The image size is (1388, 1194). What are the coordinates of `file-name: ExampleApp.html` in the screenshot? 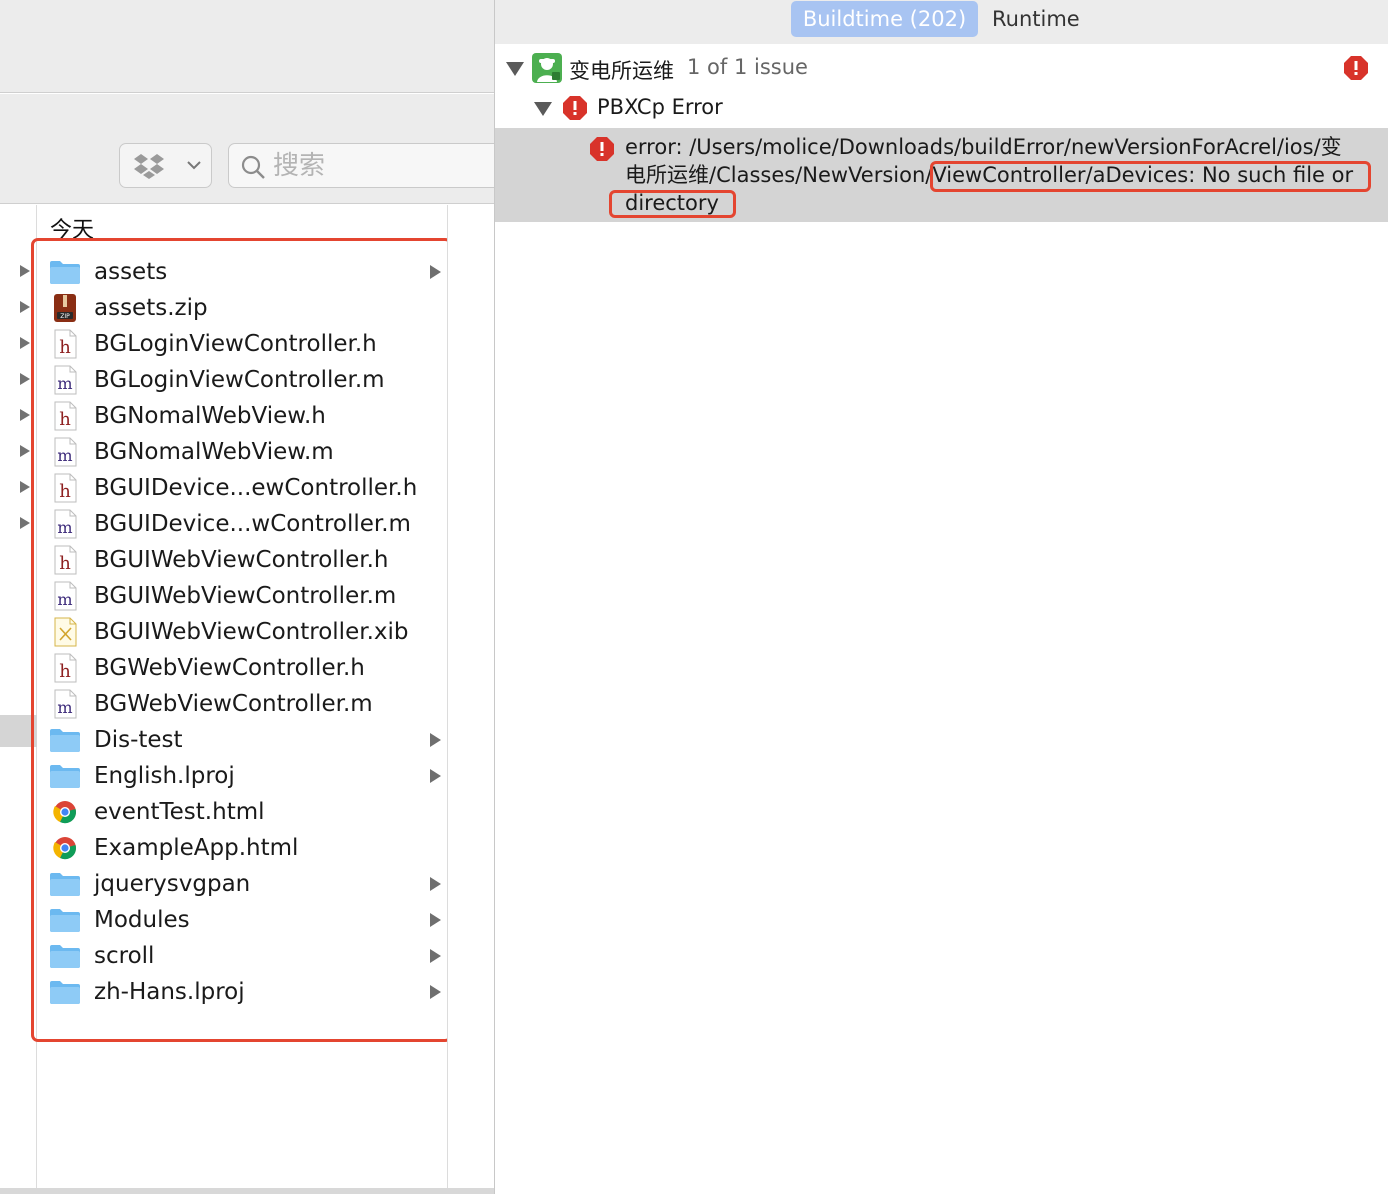 It's located at (196, 848).